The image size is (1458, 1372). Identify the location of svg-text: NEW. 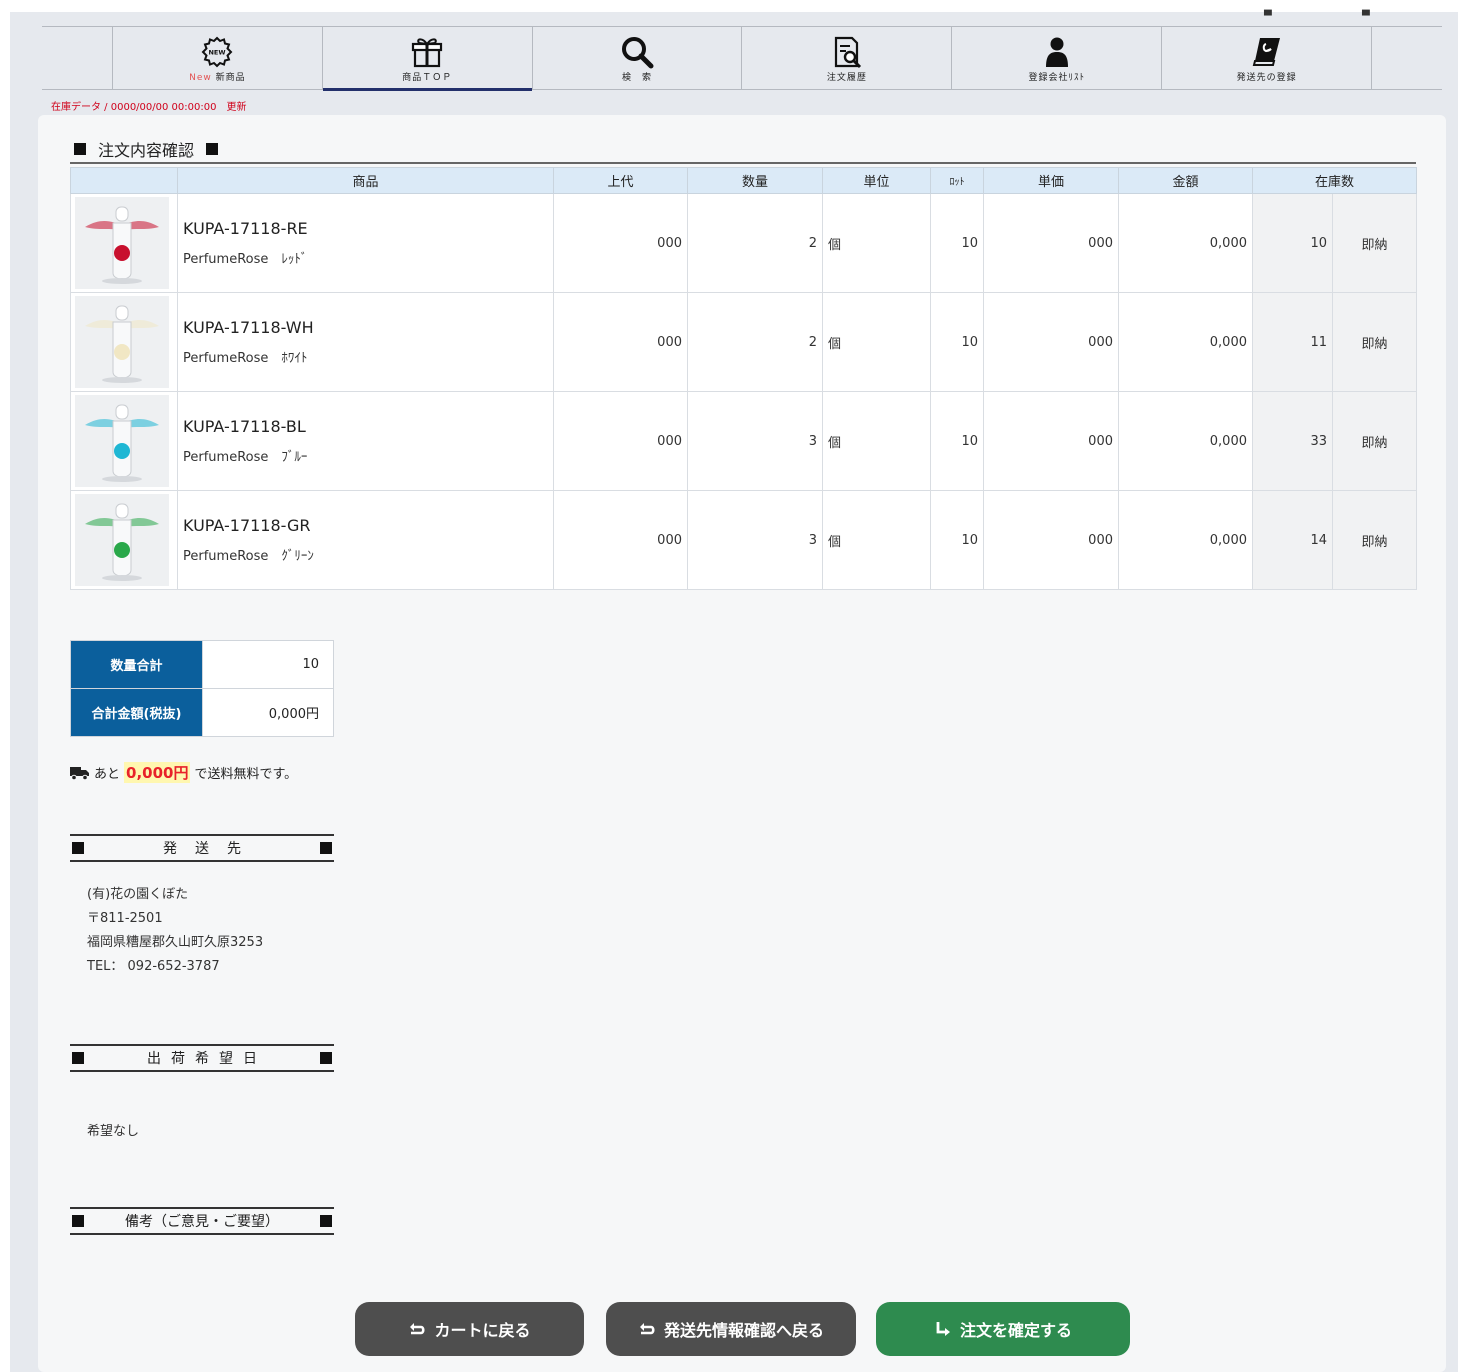
(217, 53).